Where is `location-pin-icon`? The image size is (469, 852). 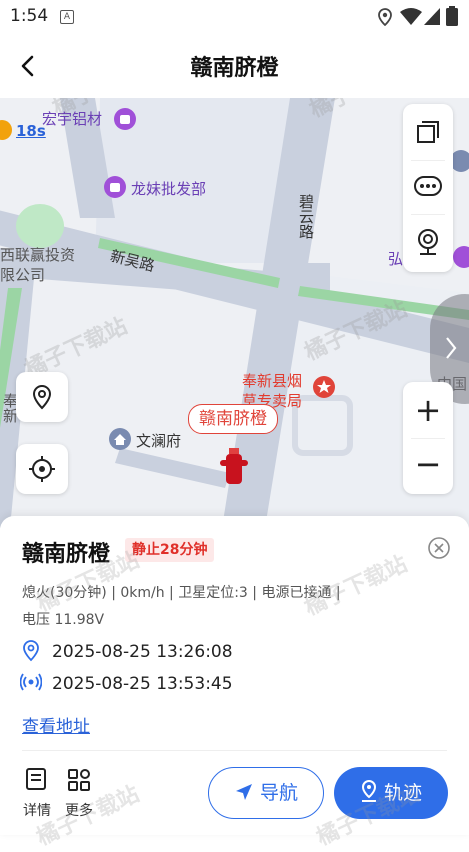 location-pin-icon is located at coordinates (42, 397).